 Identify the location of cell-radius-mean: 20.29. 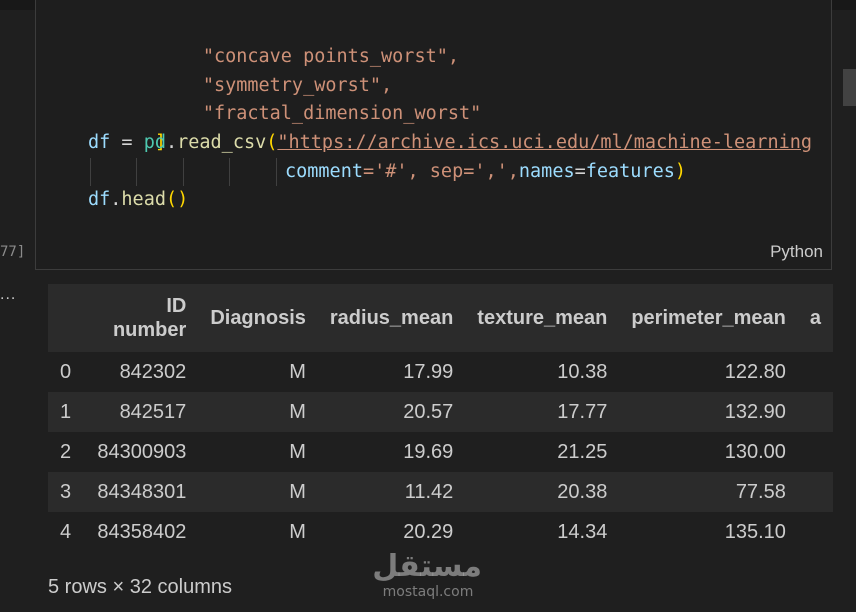
(428, 531).